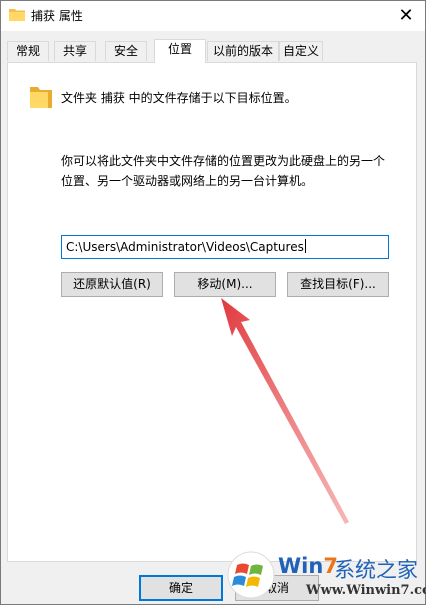  What do you see at coordinates (308, 566) in the screenshot?
I see `watermark-brand: Win7` at bounding box center [308, 566].